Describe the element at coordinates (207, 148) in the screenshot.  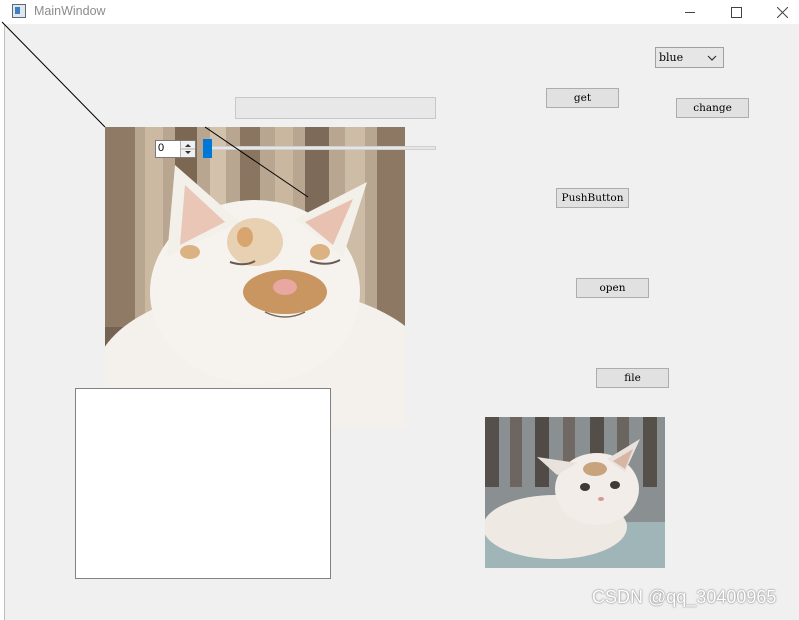
I see `slider-handle` at that location.